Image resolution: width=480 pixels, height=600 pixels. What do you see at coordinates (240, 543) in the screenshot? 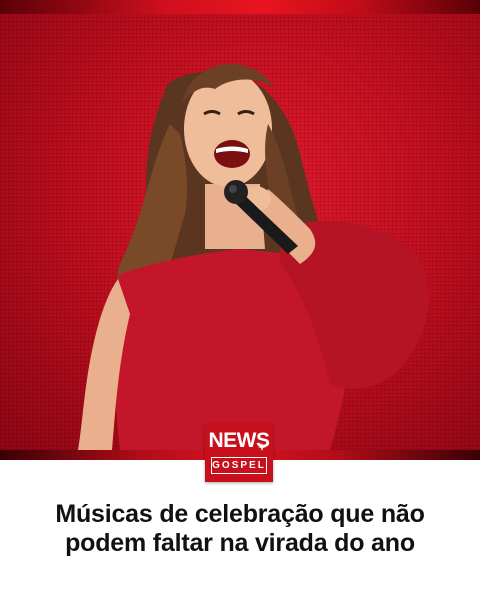
I see `headline-line-2: podem faltar na virada do ano` at bounding box center [240, 543].